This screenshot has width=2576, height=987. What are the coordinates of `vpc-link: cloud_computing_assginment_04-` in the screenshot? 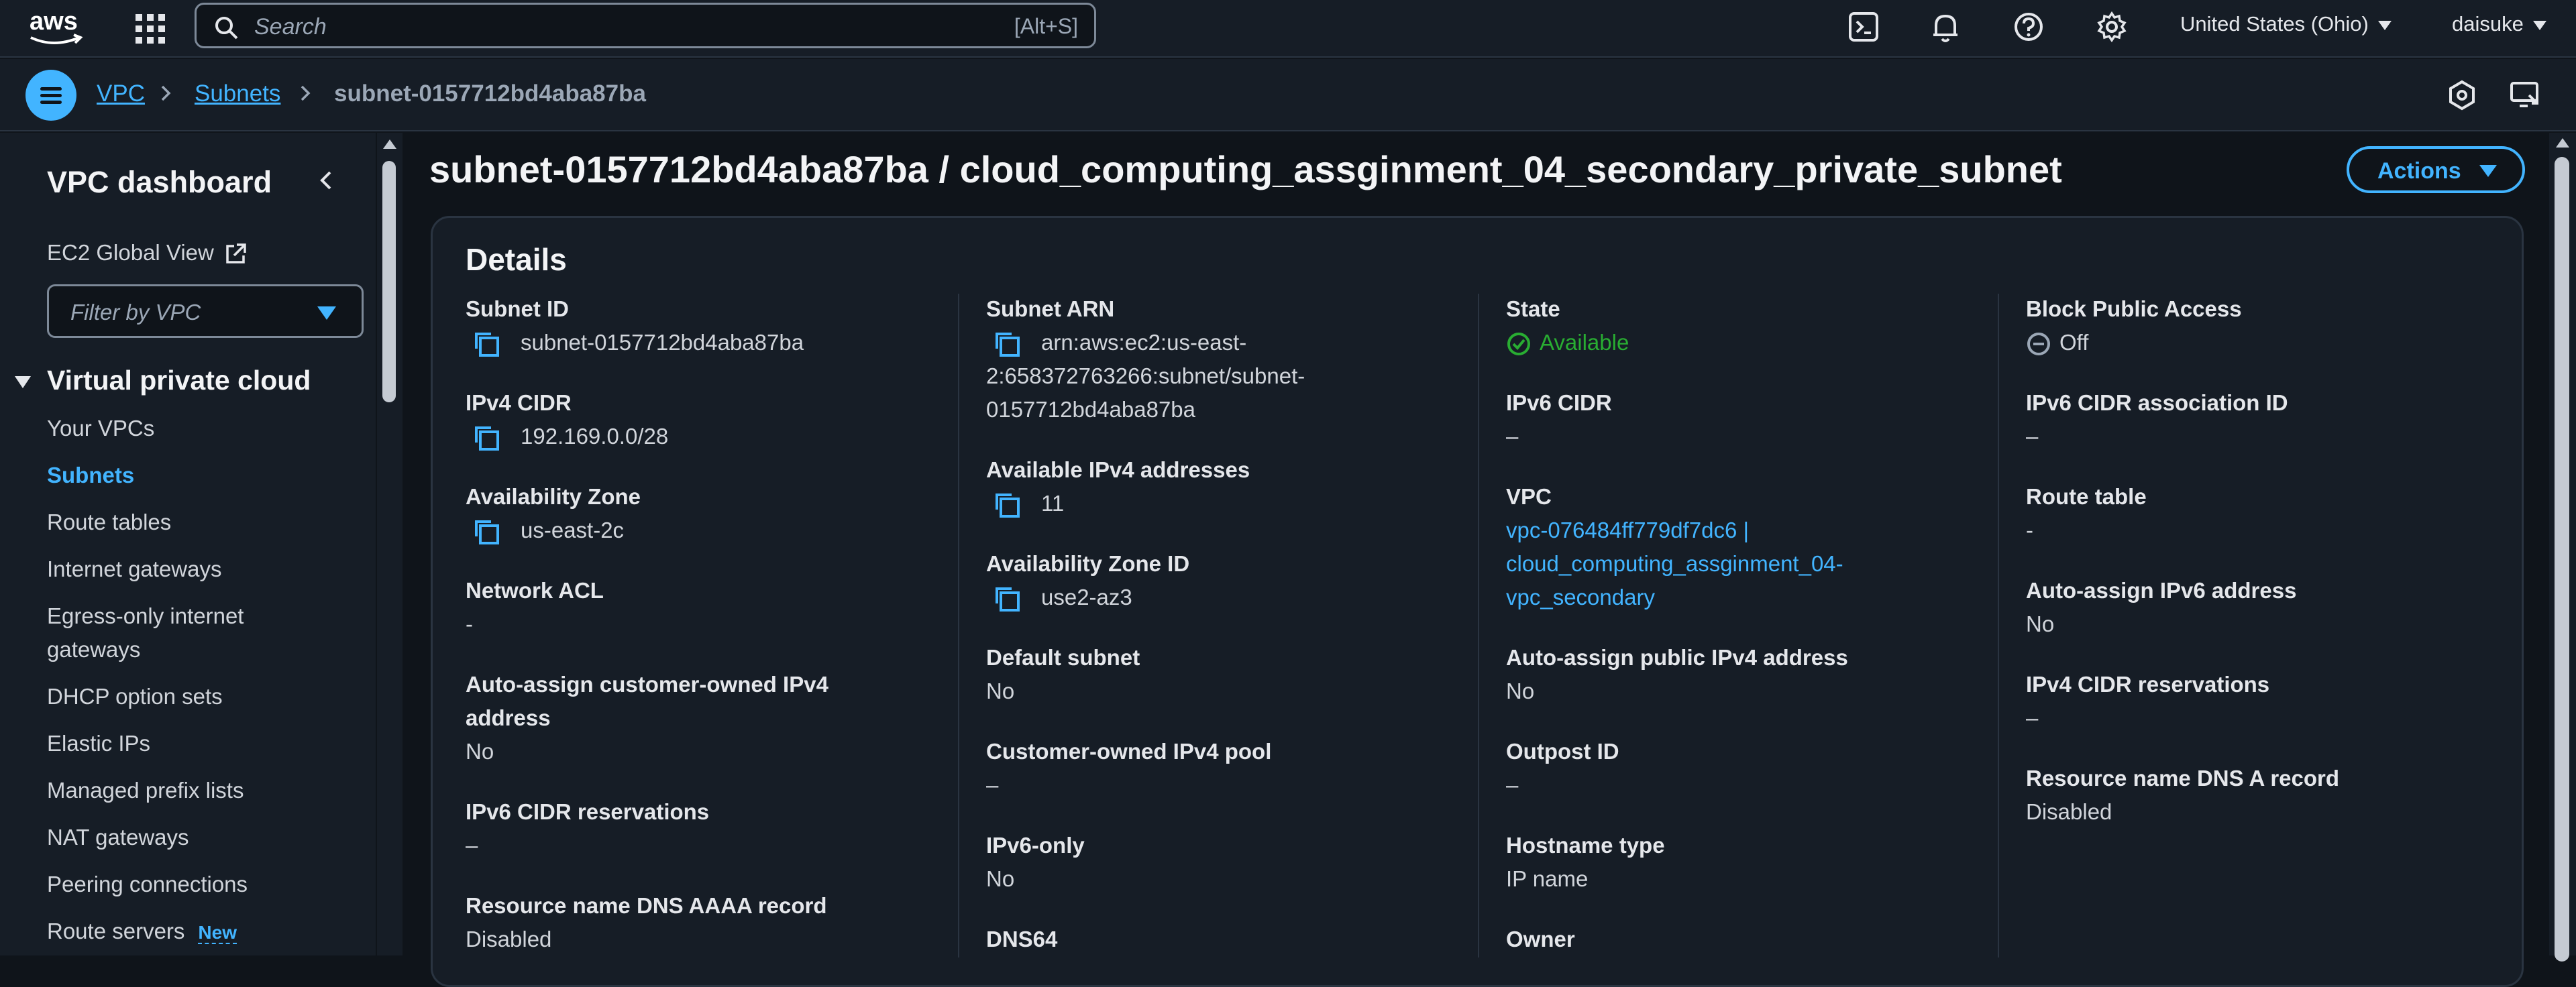 It's located at (1747, 564).